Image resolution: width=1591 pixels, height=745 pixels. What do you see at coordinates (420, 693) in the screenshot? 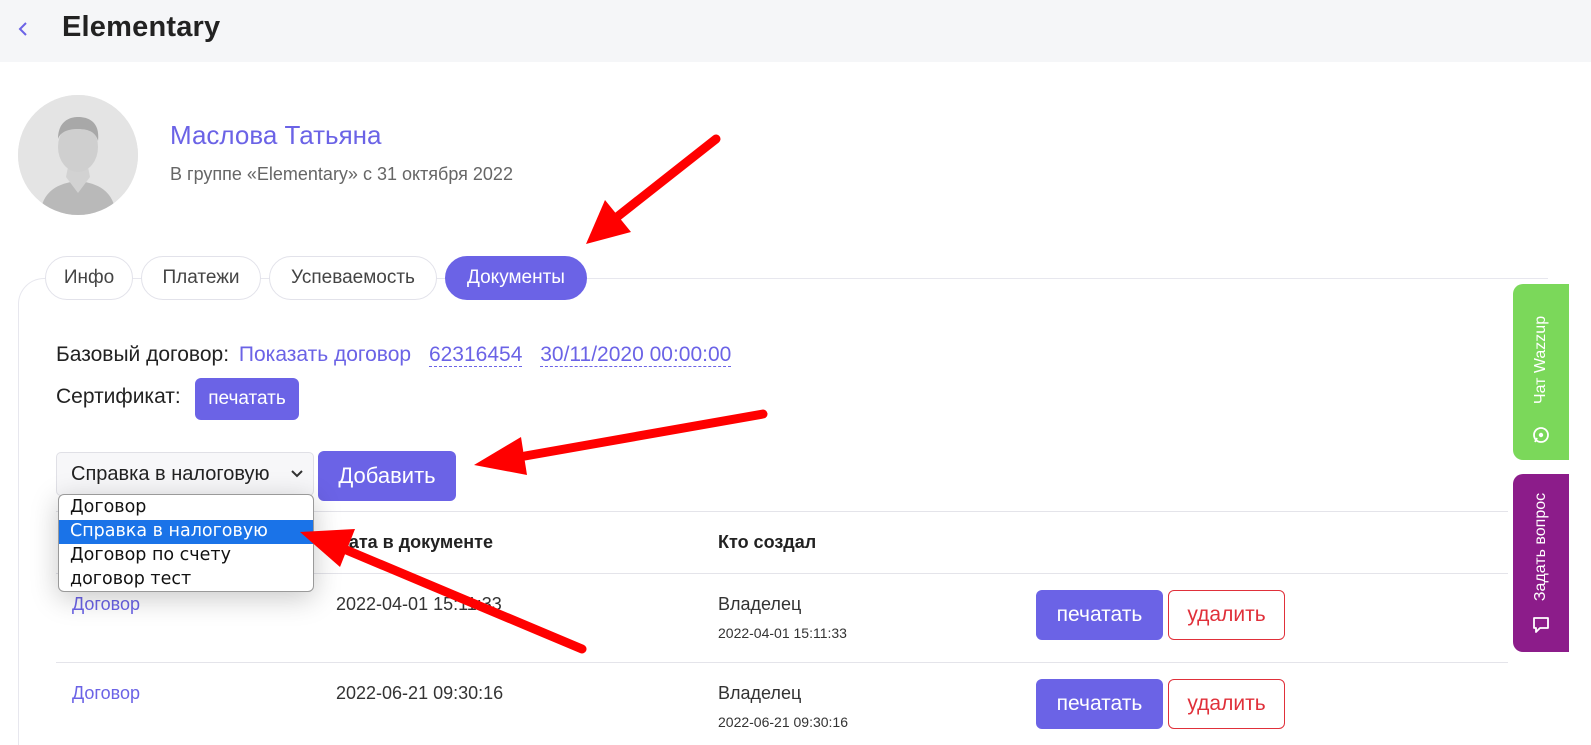
I see `document-date: 2022-06-21 09:30:16` at bounding box center [420, 693].